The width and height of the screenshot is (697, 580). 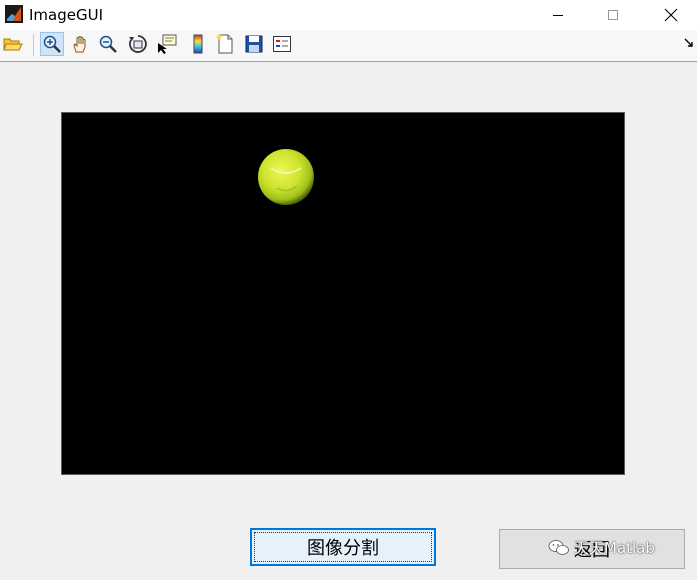 I want to click on save-icon, so click(x=254, y=44).